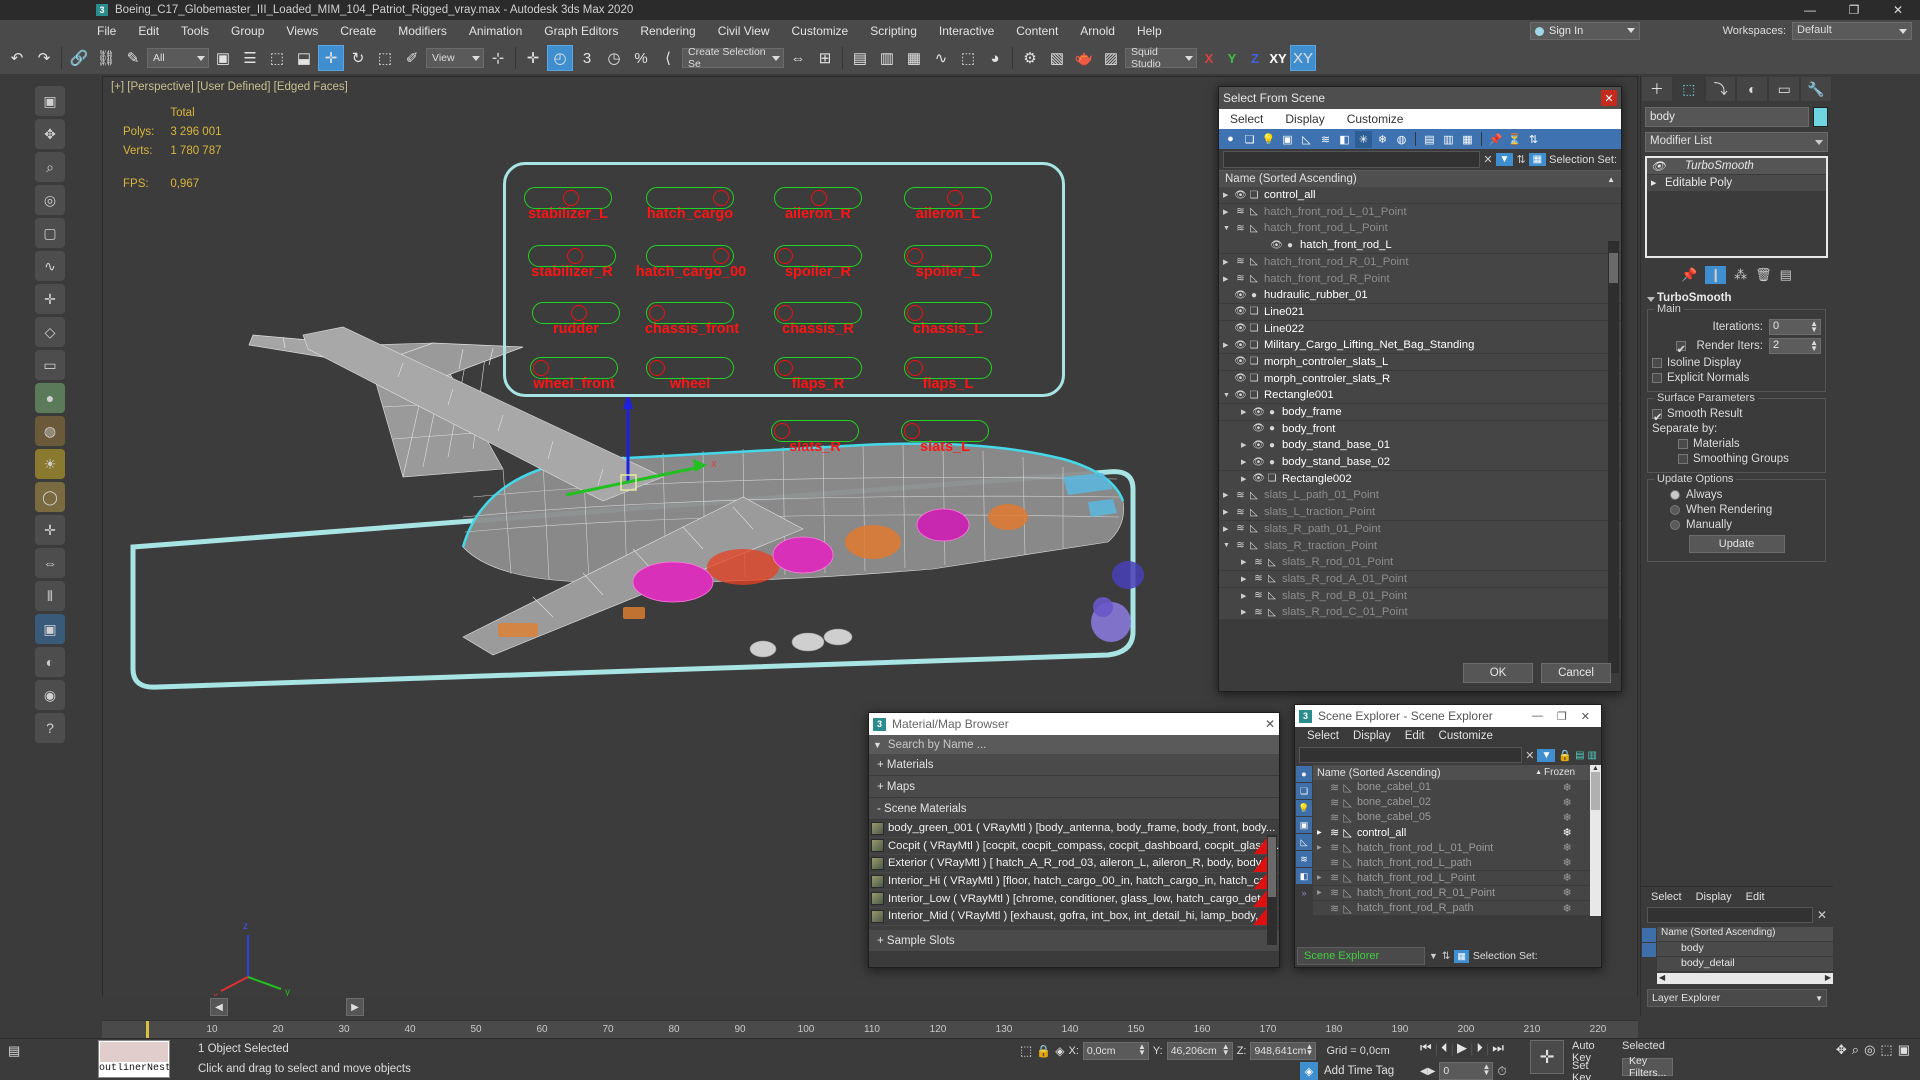  What do you see at coordinates (133, 58) in the screenshot?
I see `bind-space-warp-icon: ✎` at bounding box center [133, 58].